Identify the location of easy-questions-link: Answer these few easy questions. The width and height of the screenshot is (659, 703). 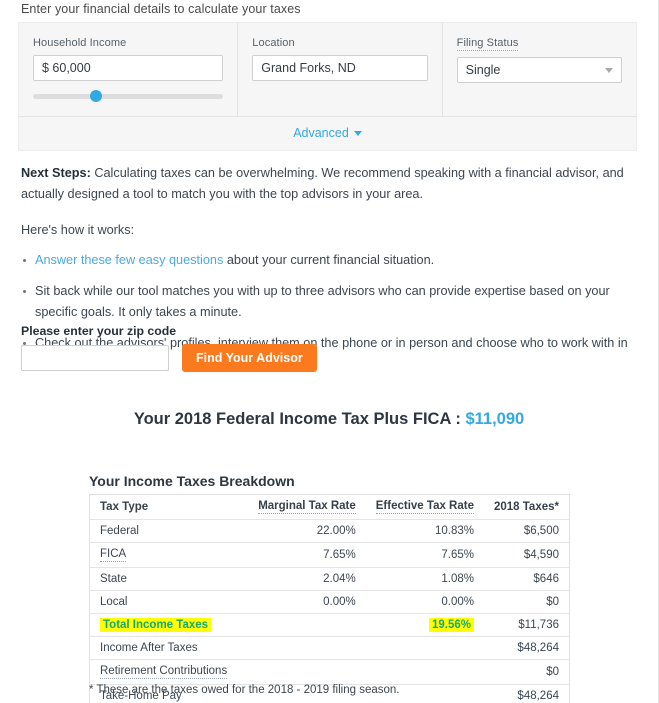
(129, 260).